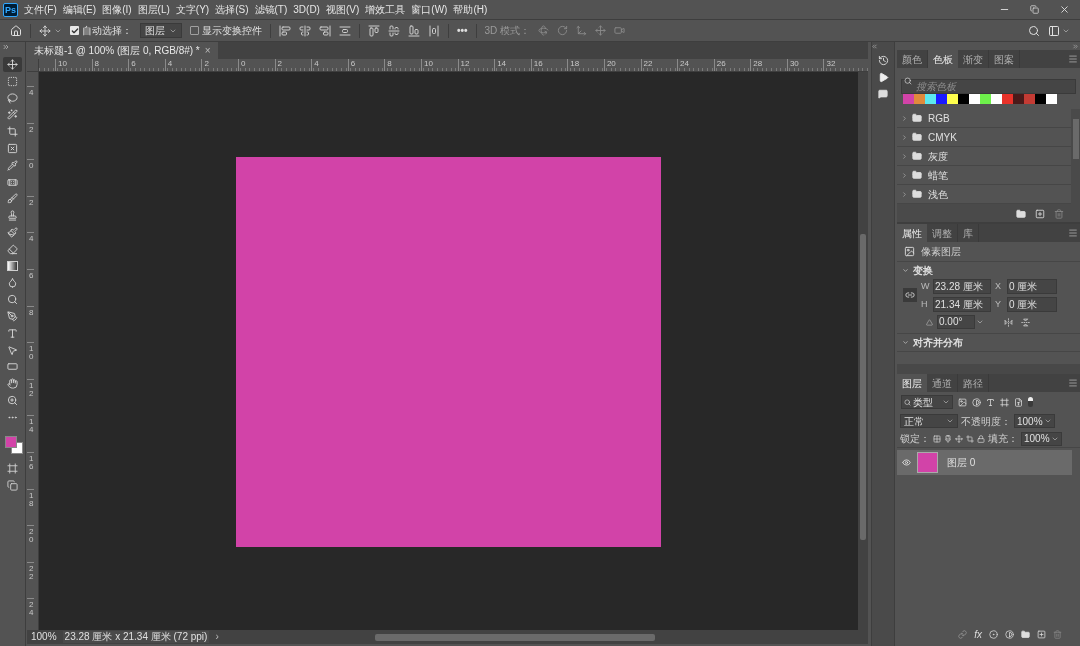 This screenshot has width=1080, height=646. What do you see at coordinates (1041, 634) in the screenshot?
I see `new-layer-icon` at bounding box center [1041, 634].